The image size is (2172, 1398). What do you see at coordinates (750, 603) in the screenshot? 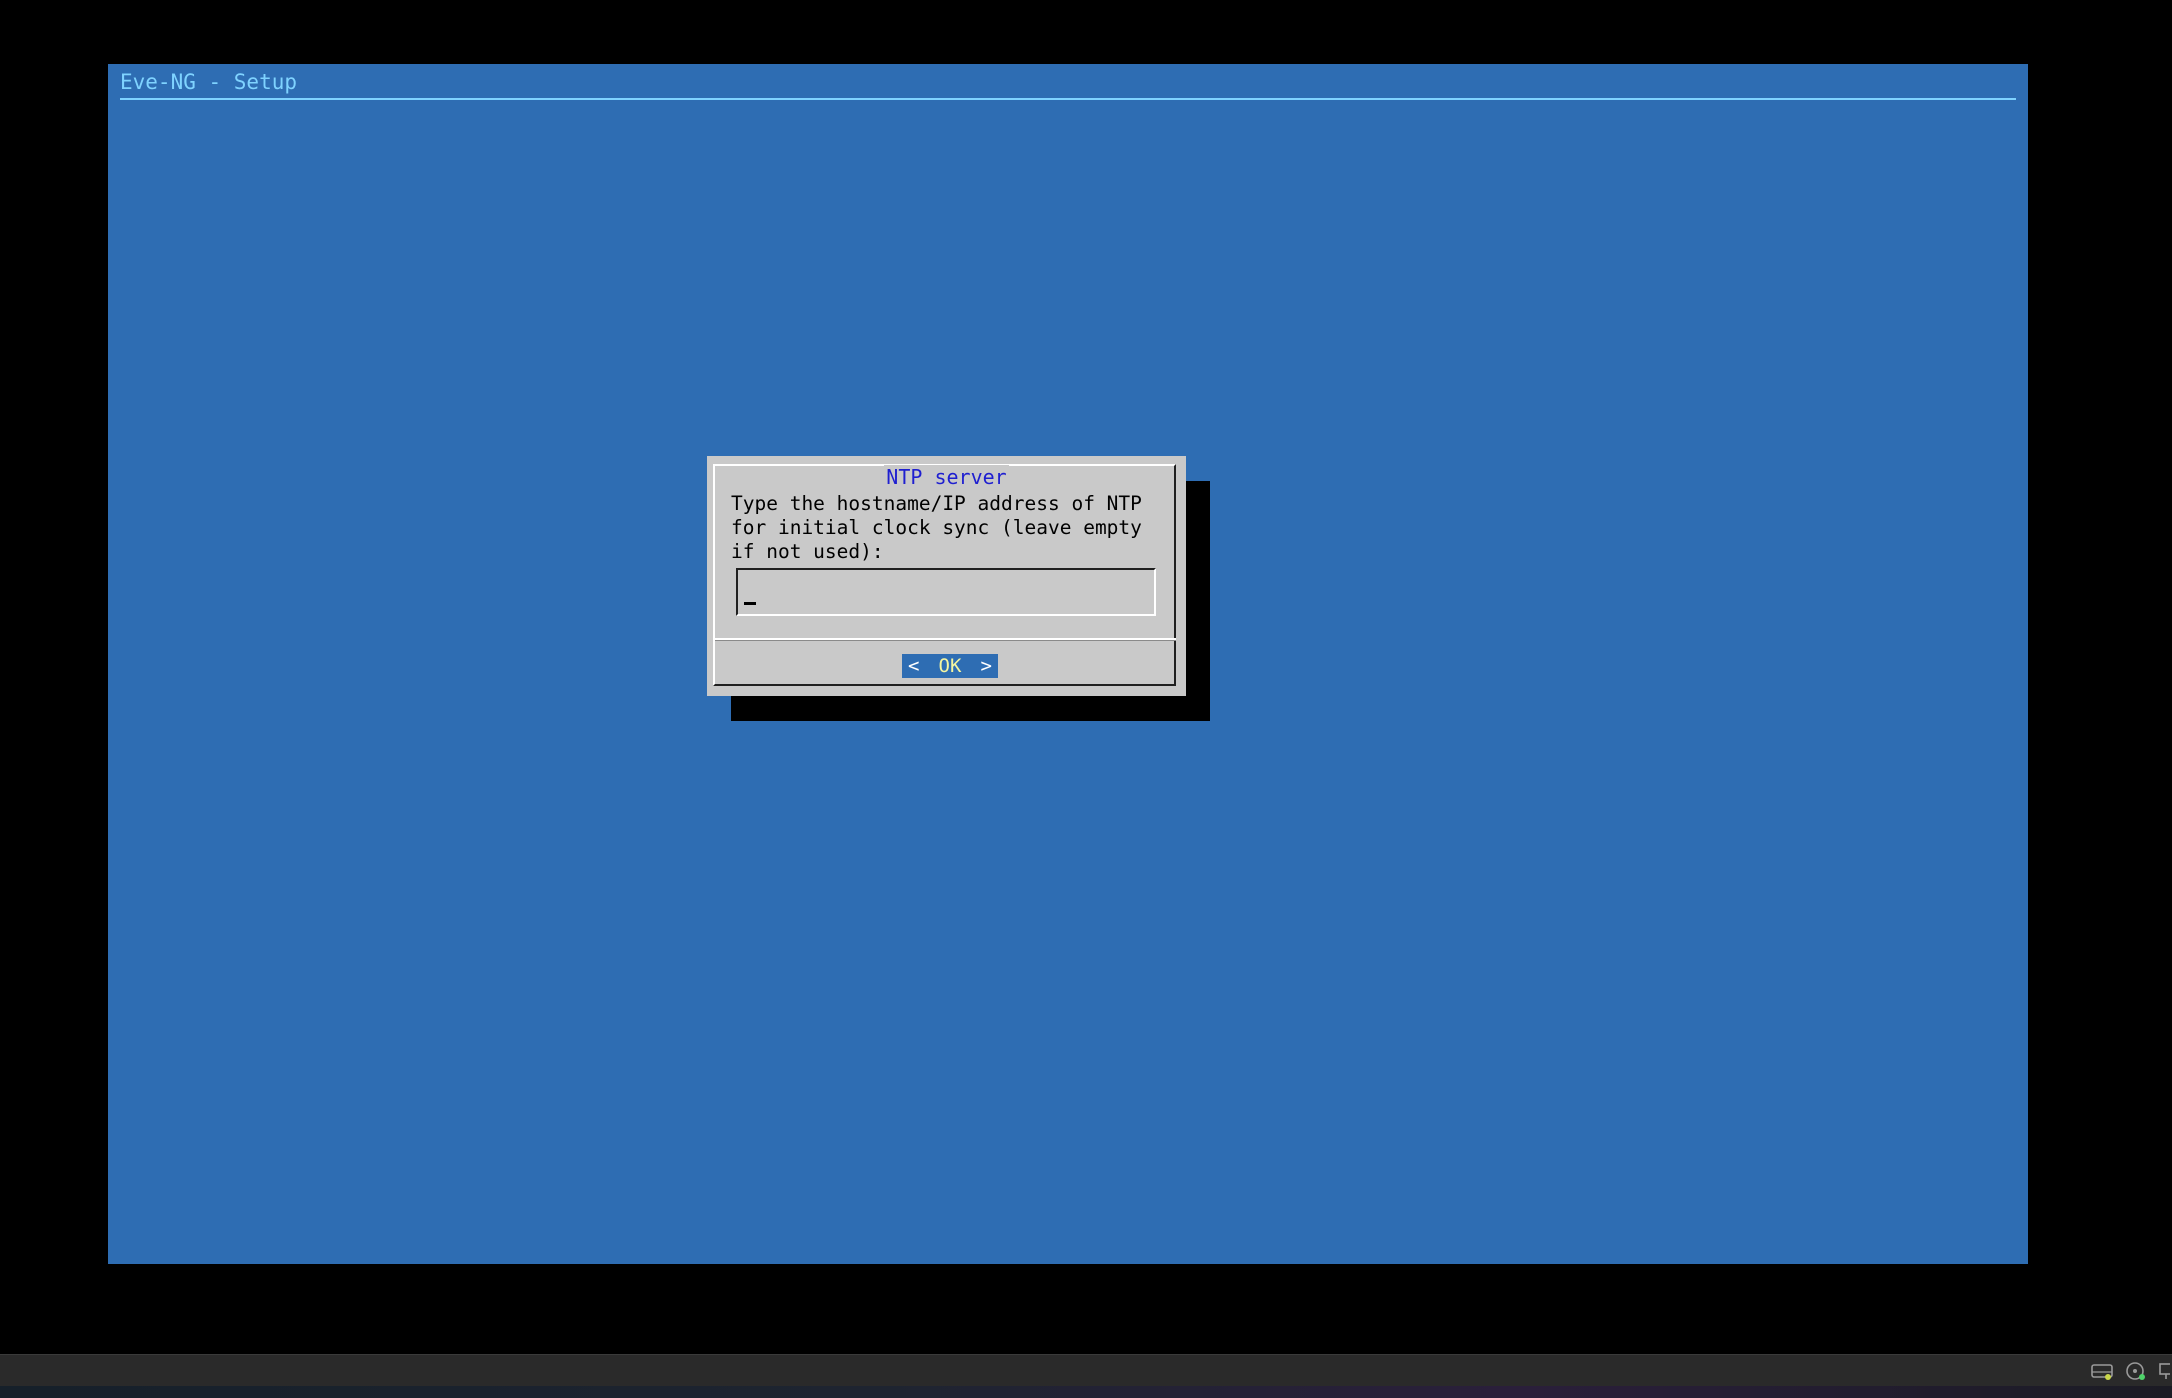
I see `text-cursor` at bounding box center [750, 603].